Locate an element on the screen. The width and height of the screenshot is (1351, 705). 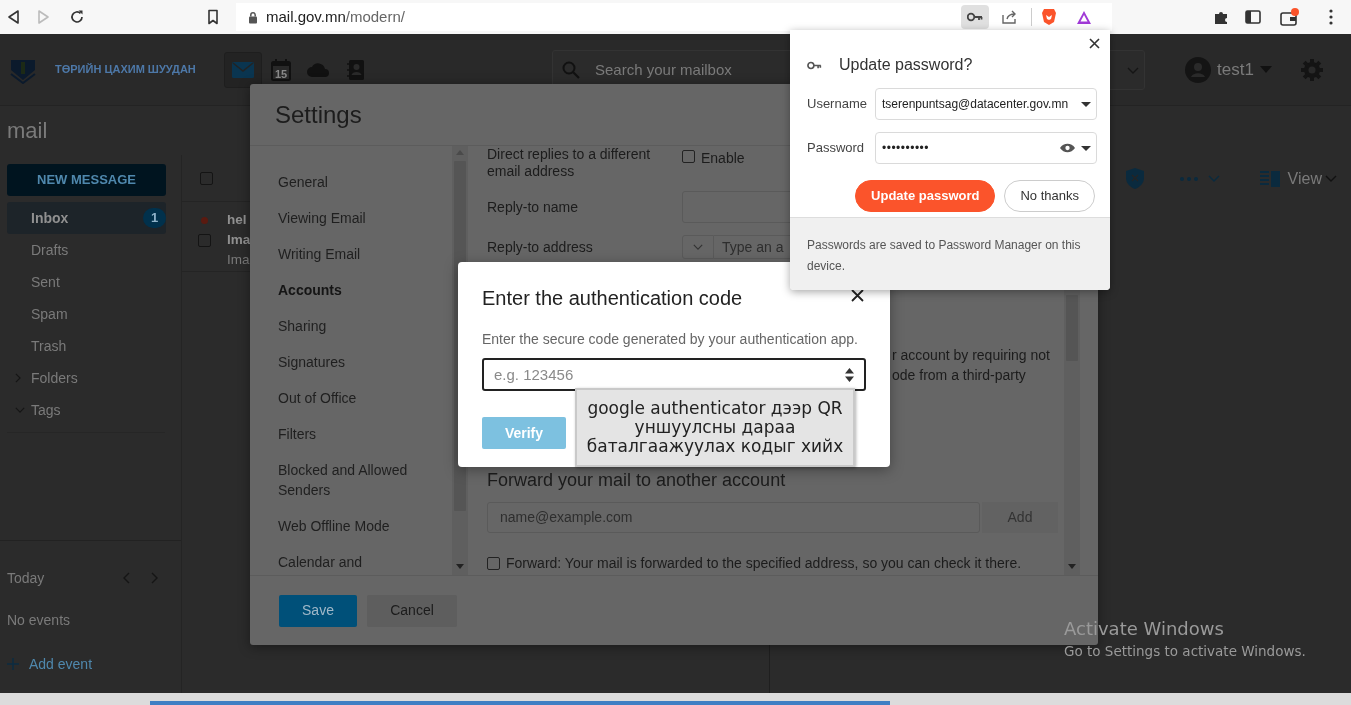
popup-title: Update password? is located at coordinates (906, 65).